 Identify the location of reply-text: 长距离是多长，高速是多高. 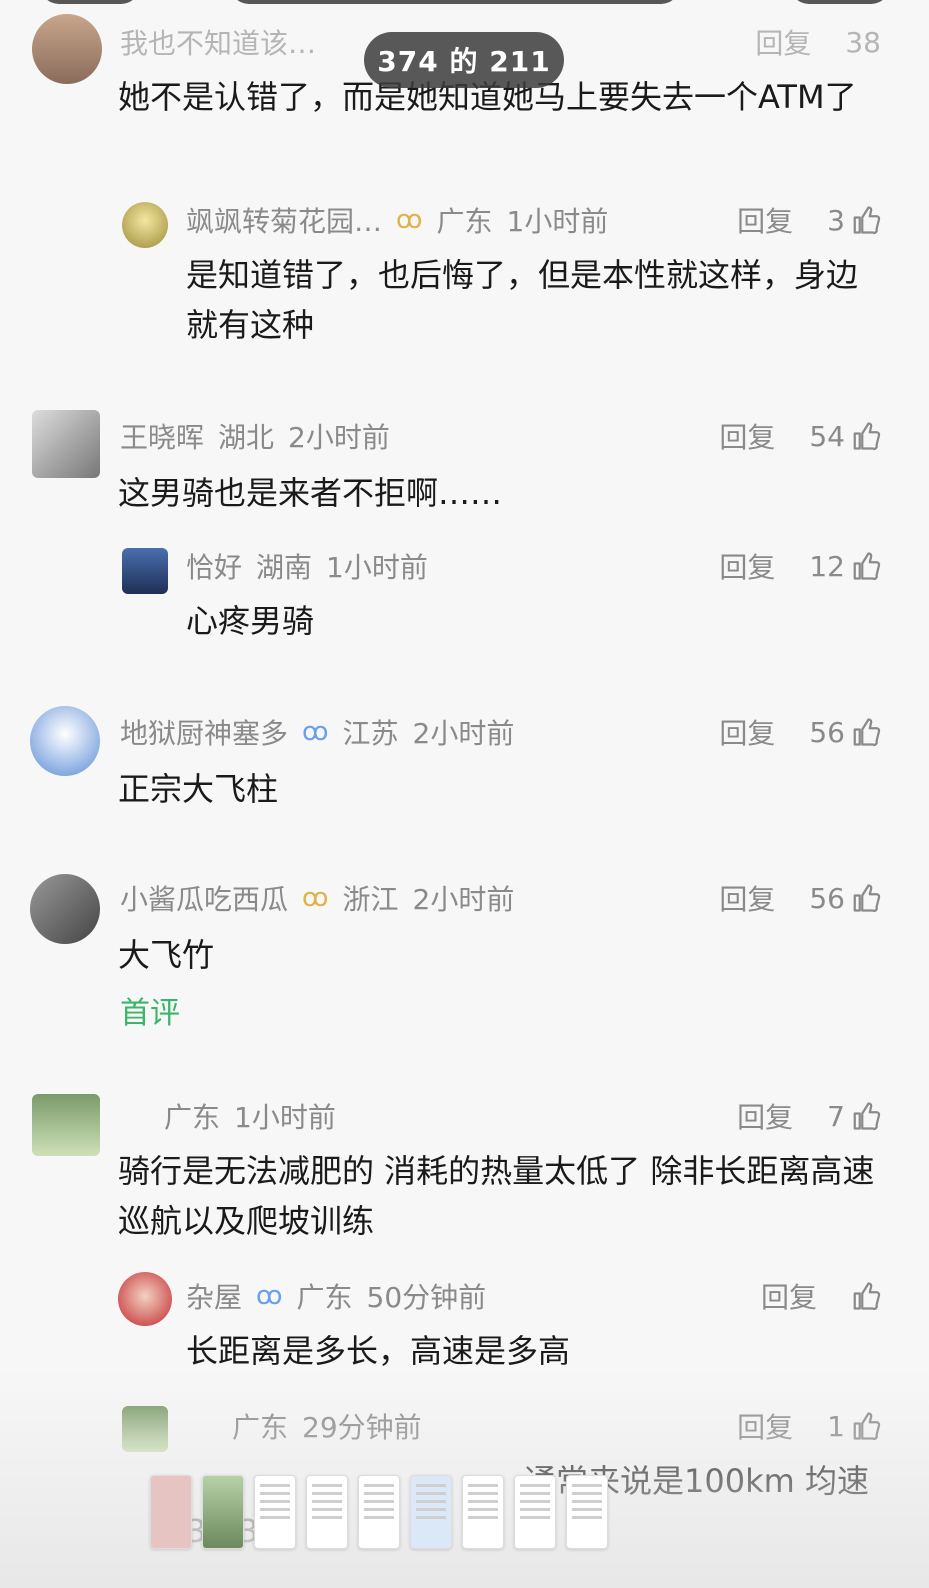
(378, 1351).